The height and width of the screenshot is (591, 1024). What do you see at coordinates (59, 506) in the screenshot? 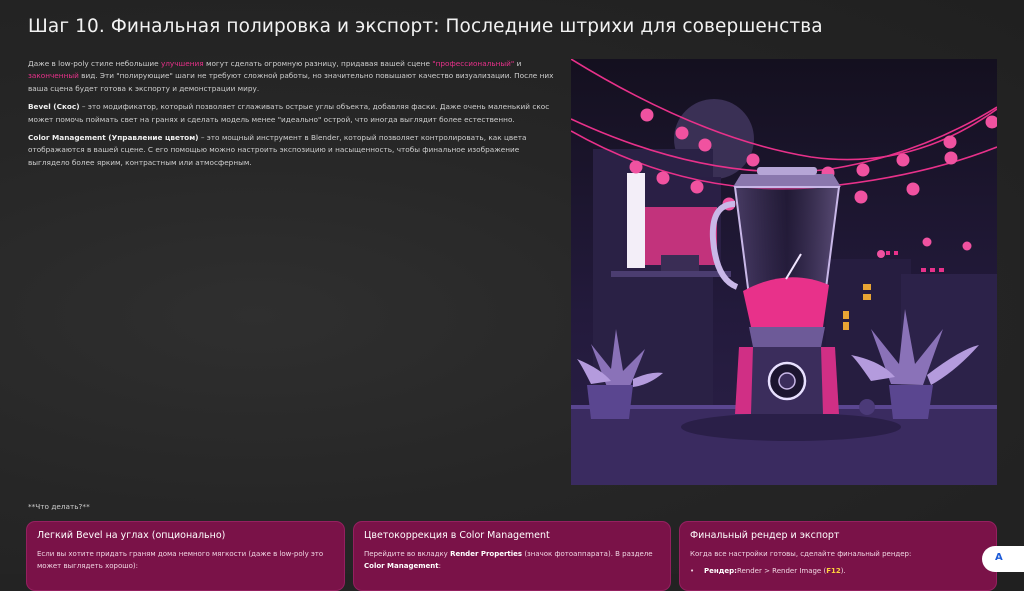
I see `what-to-do-label: **Что делать?**` at bounding box center [59, 506].